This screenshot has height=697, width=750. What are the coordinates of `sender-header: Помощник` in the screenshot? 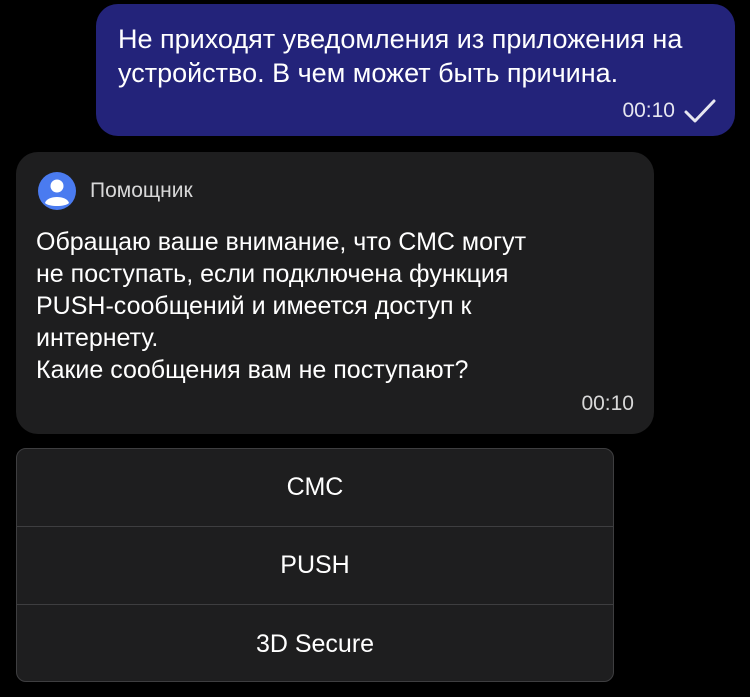 It's located at (115, 191).